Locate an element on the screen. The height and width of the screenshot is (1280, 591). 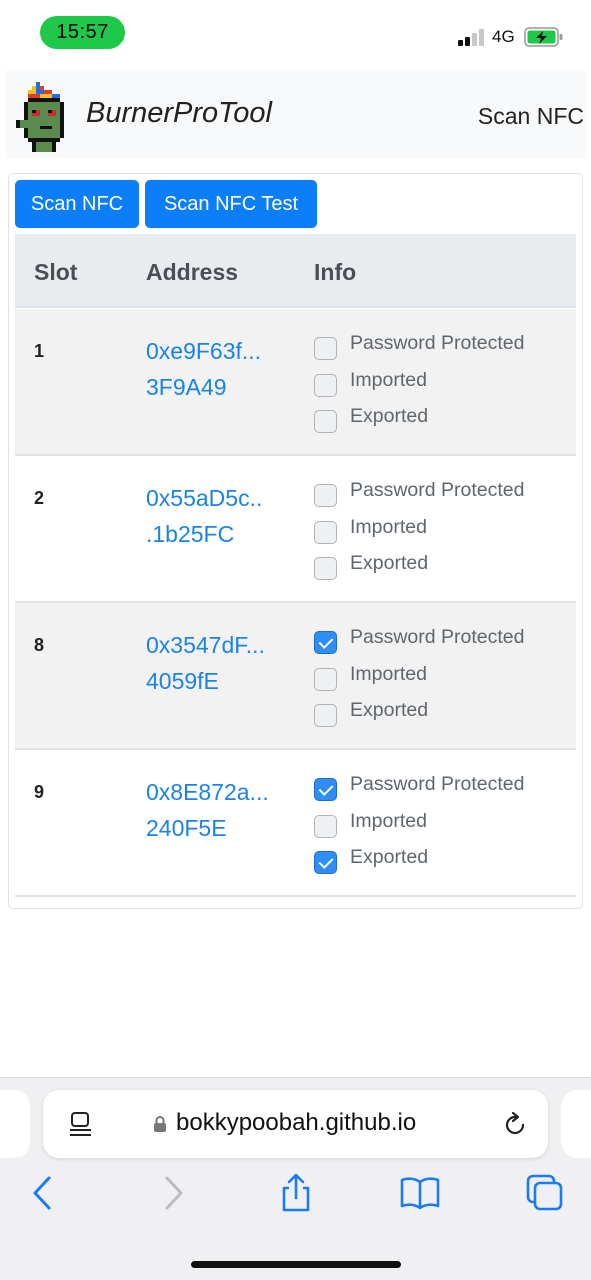
address-line-2: 4059fE is located at coordinates (221, 681).